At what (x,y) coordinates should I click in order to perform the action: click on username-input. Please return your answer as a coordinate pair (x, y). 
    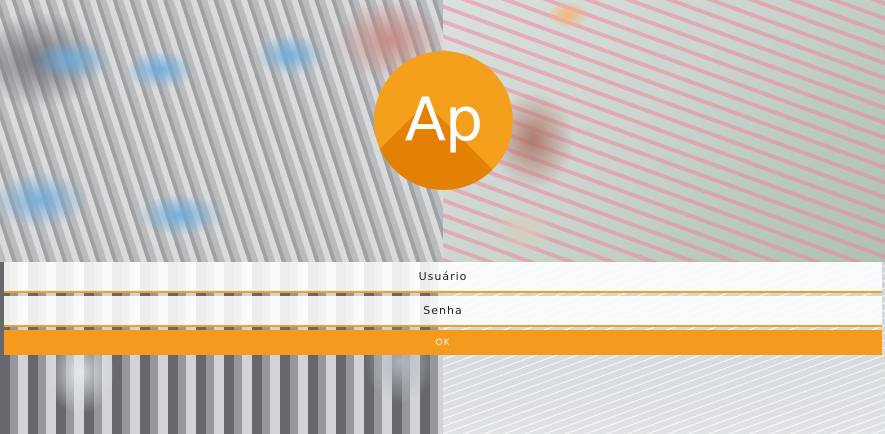
    Looking at the image, I should click on (443, 277).